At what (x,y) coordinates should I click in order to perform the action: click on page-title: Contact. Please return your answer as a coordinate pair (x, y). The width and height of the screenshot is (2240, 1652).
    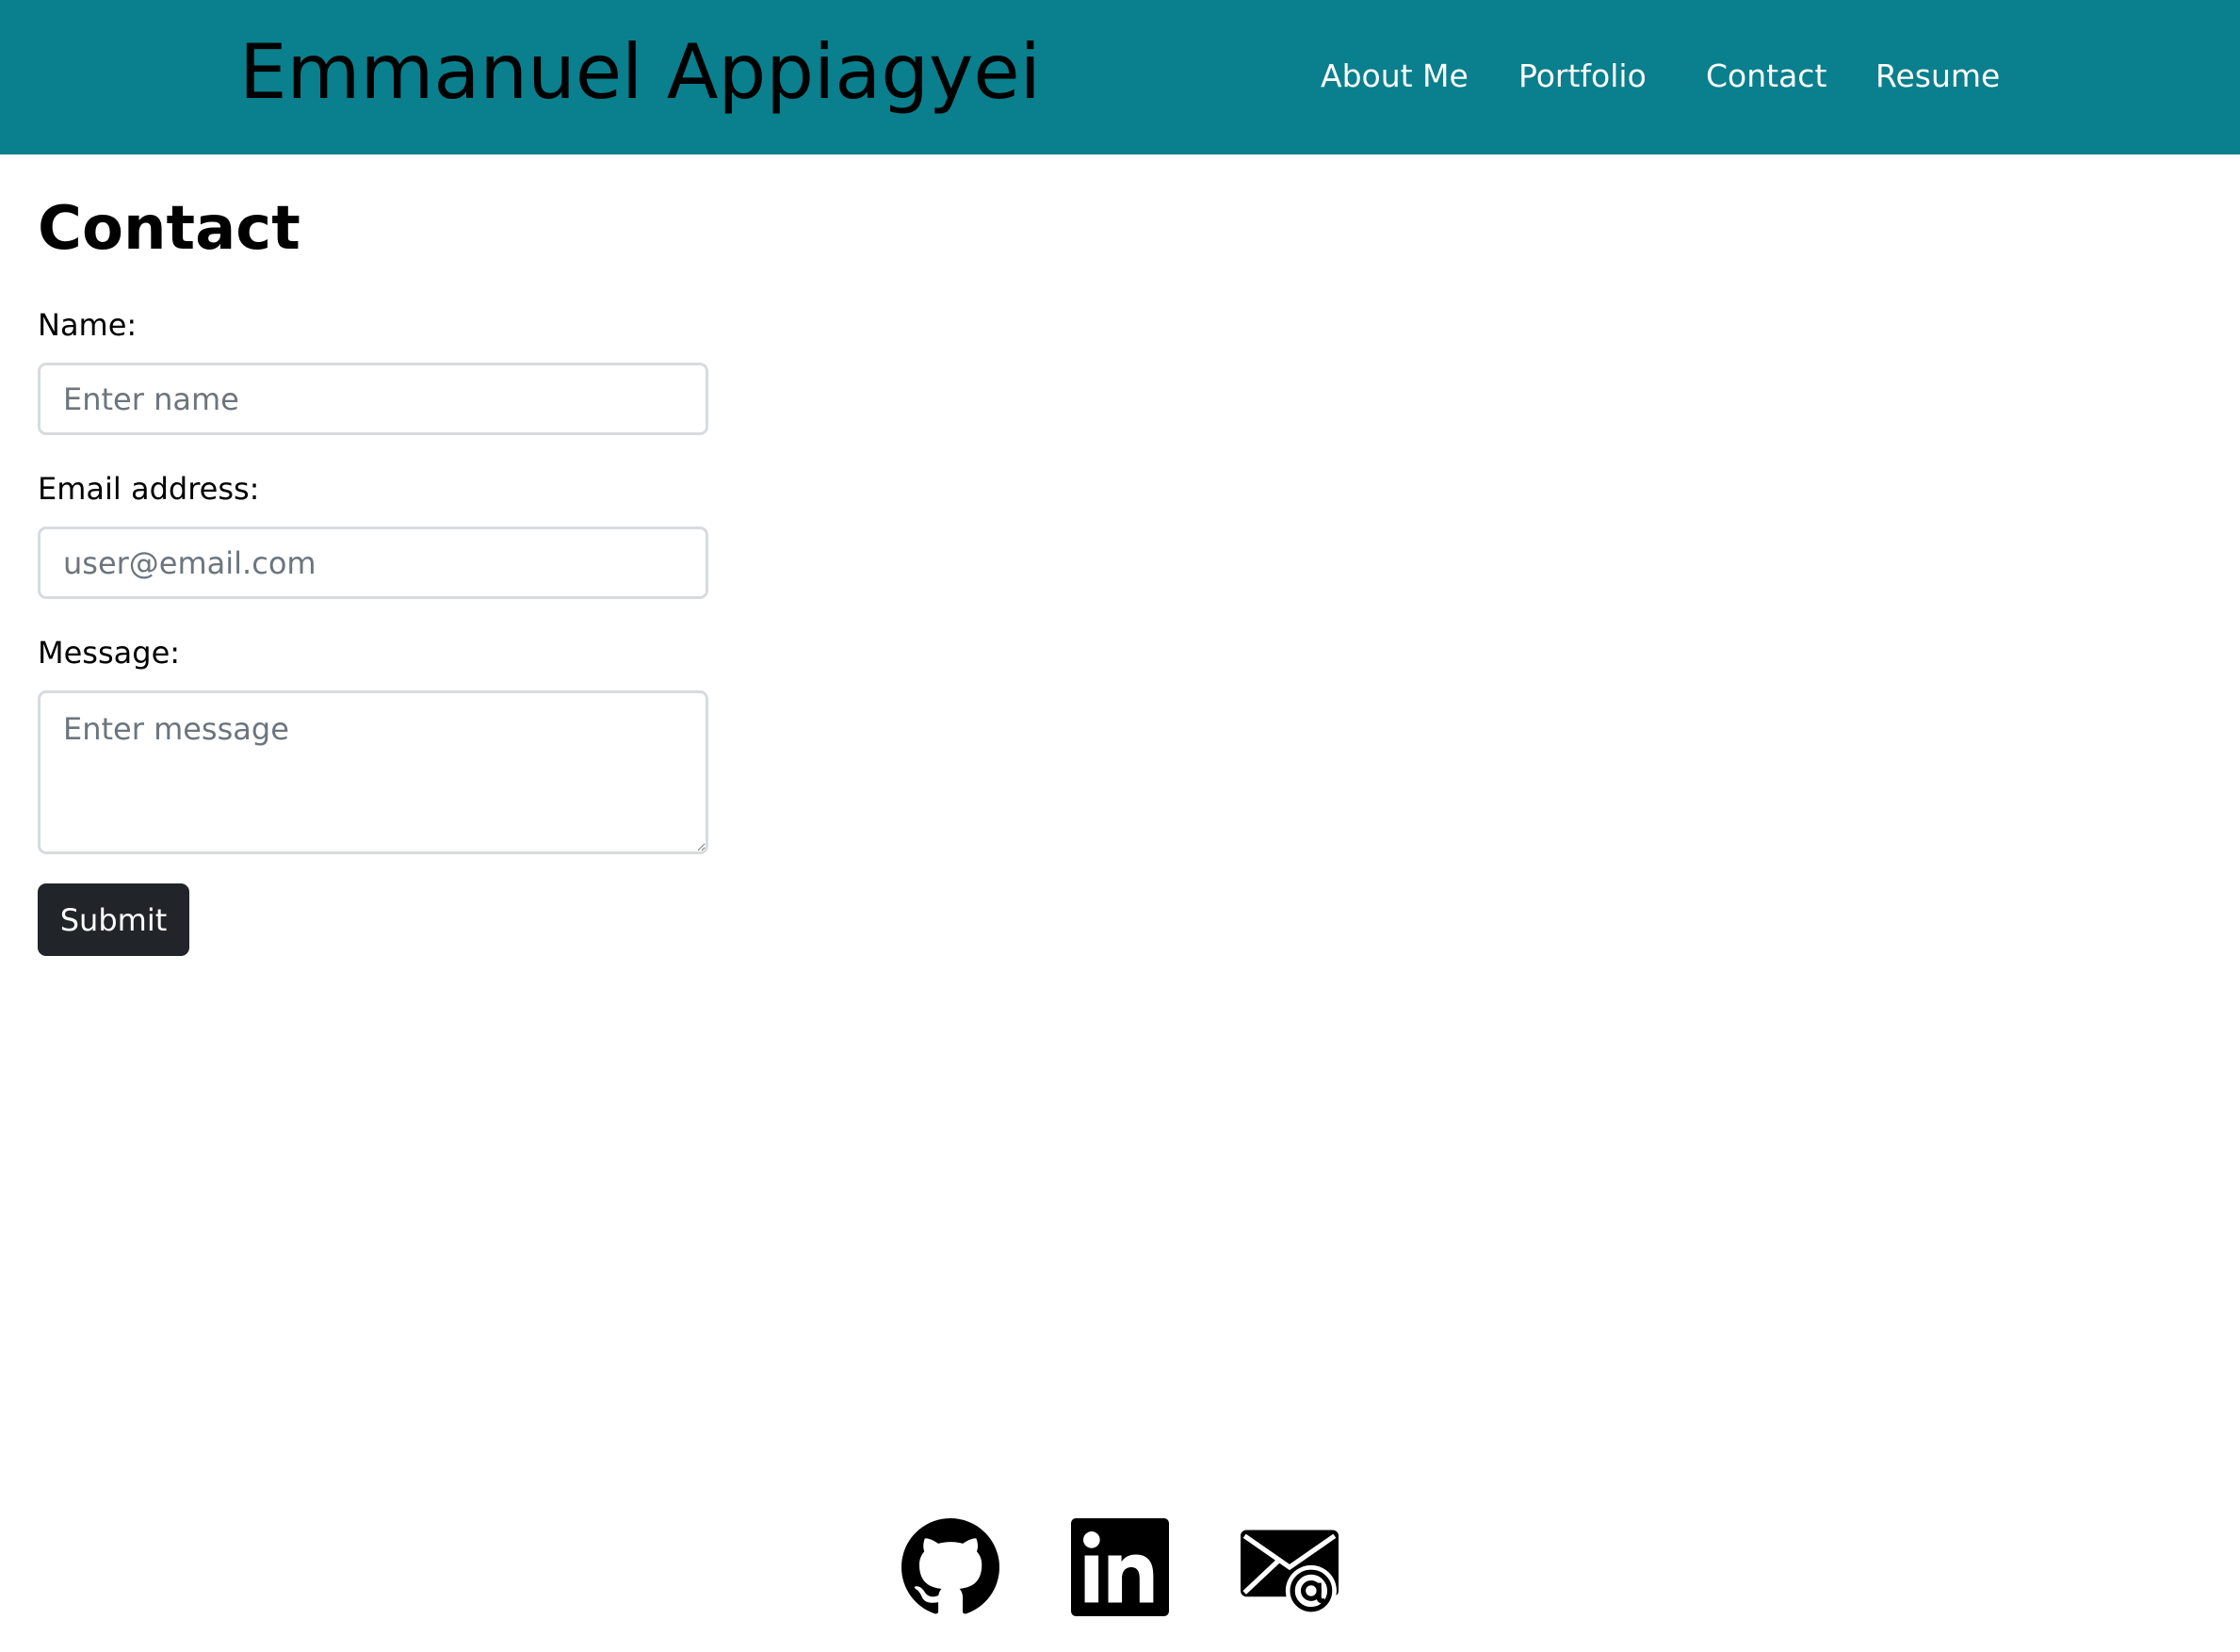
    Looking at the image, I should click on (169, 229).